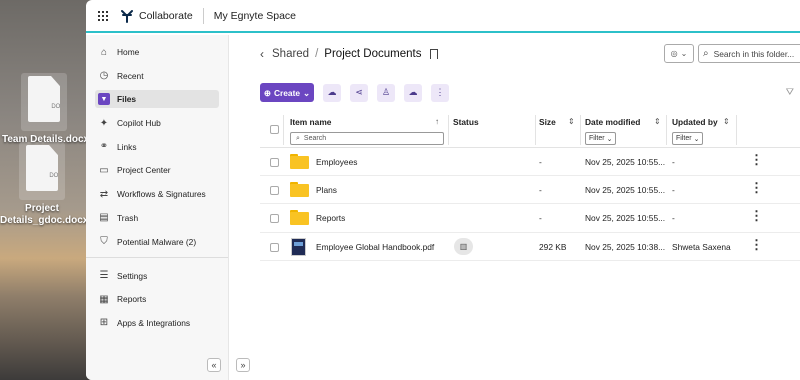 The image size is (800, 380). Describe the element at coordinates (336, 162) in the screenshot. I see `item-name: Employees` at that location.